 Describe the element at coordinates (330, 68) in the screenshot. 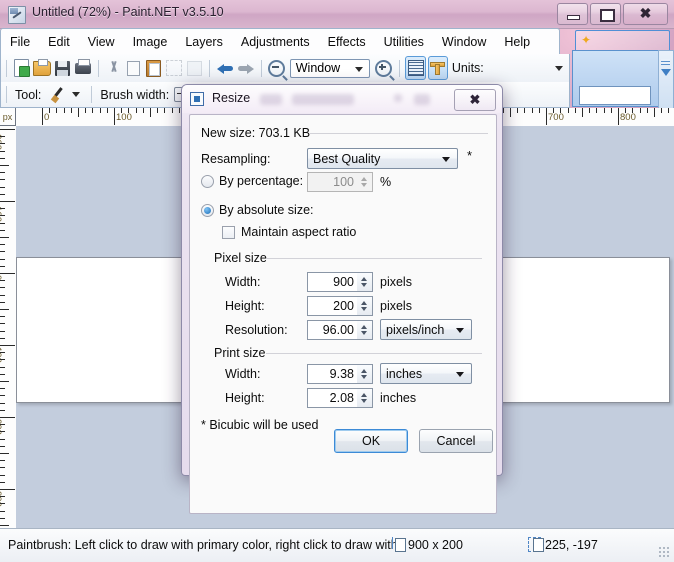

I see `zoom-level-combo: Window` at that location.